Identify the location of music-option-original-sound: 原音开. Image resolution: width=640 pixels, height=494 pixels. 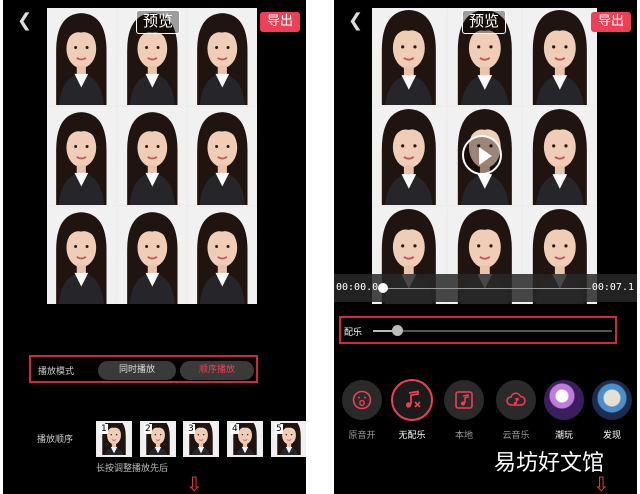
(362, 412).